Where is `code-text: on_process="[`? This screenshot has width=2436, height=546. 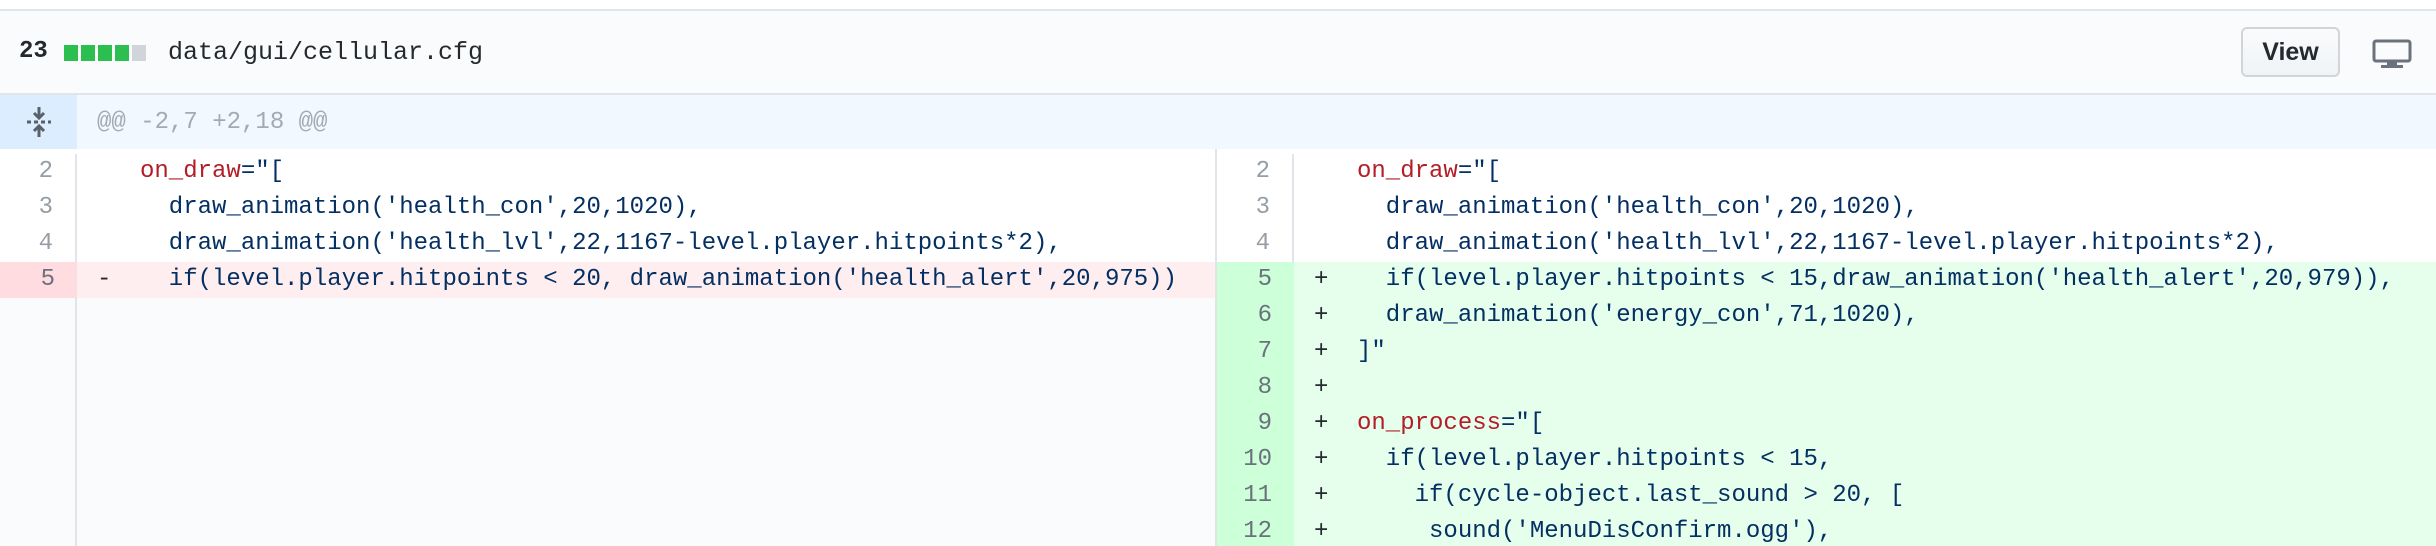
code-text: on_process="[ is located at coordinates (1450, 424).